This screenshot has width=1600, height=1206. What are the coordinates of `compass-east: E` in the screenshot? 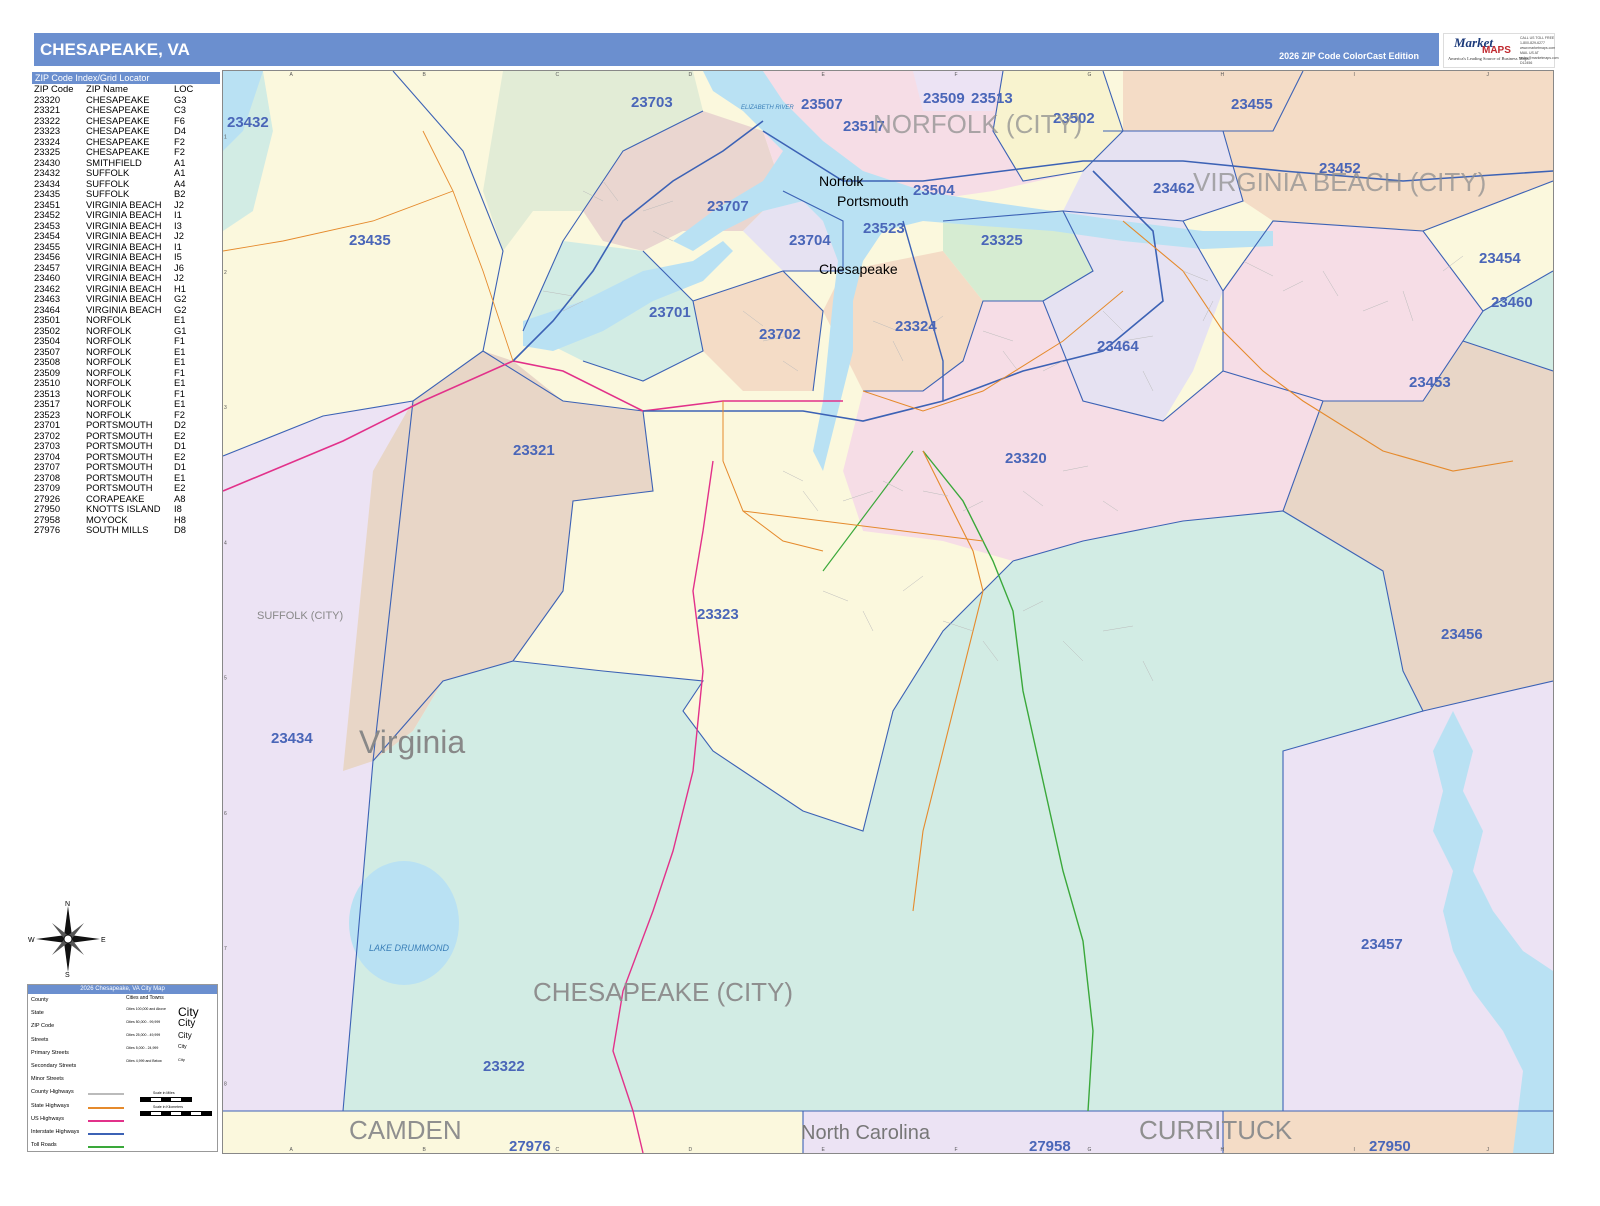 It's located at (103, 940).